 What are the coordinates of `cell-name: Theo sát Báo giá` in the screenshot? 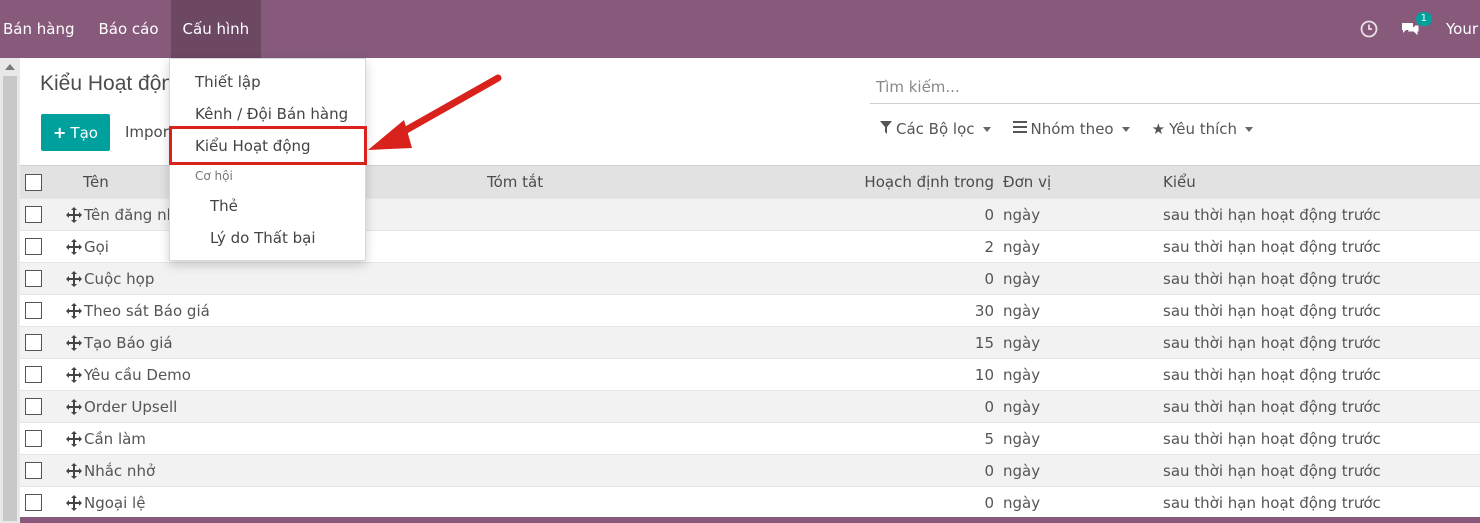 It's located at (147, 310).